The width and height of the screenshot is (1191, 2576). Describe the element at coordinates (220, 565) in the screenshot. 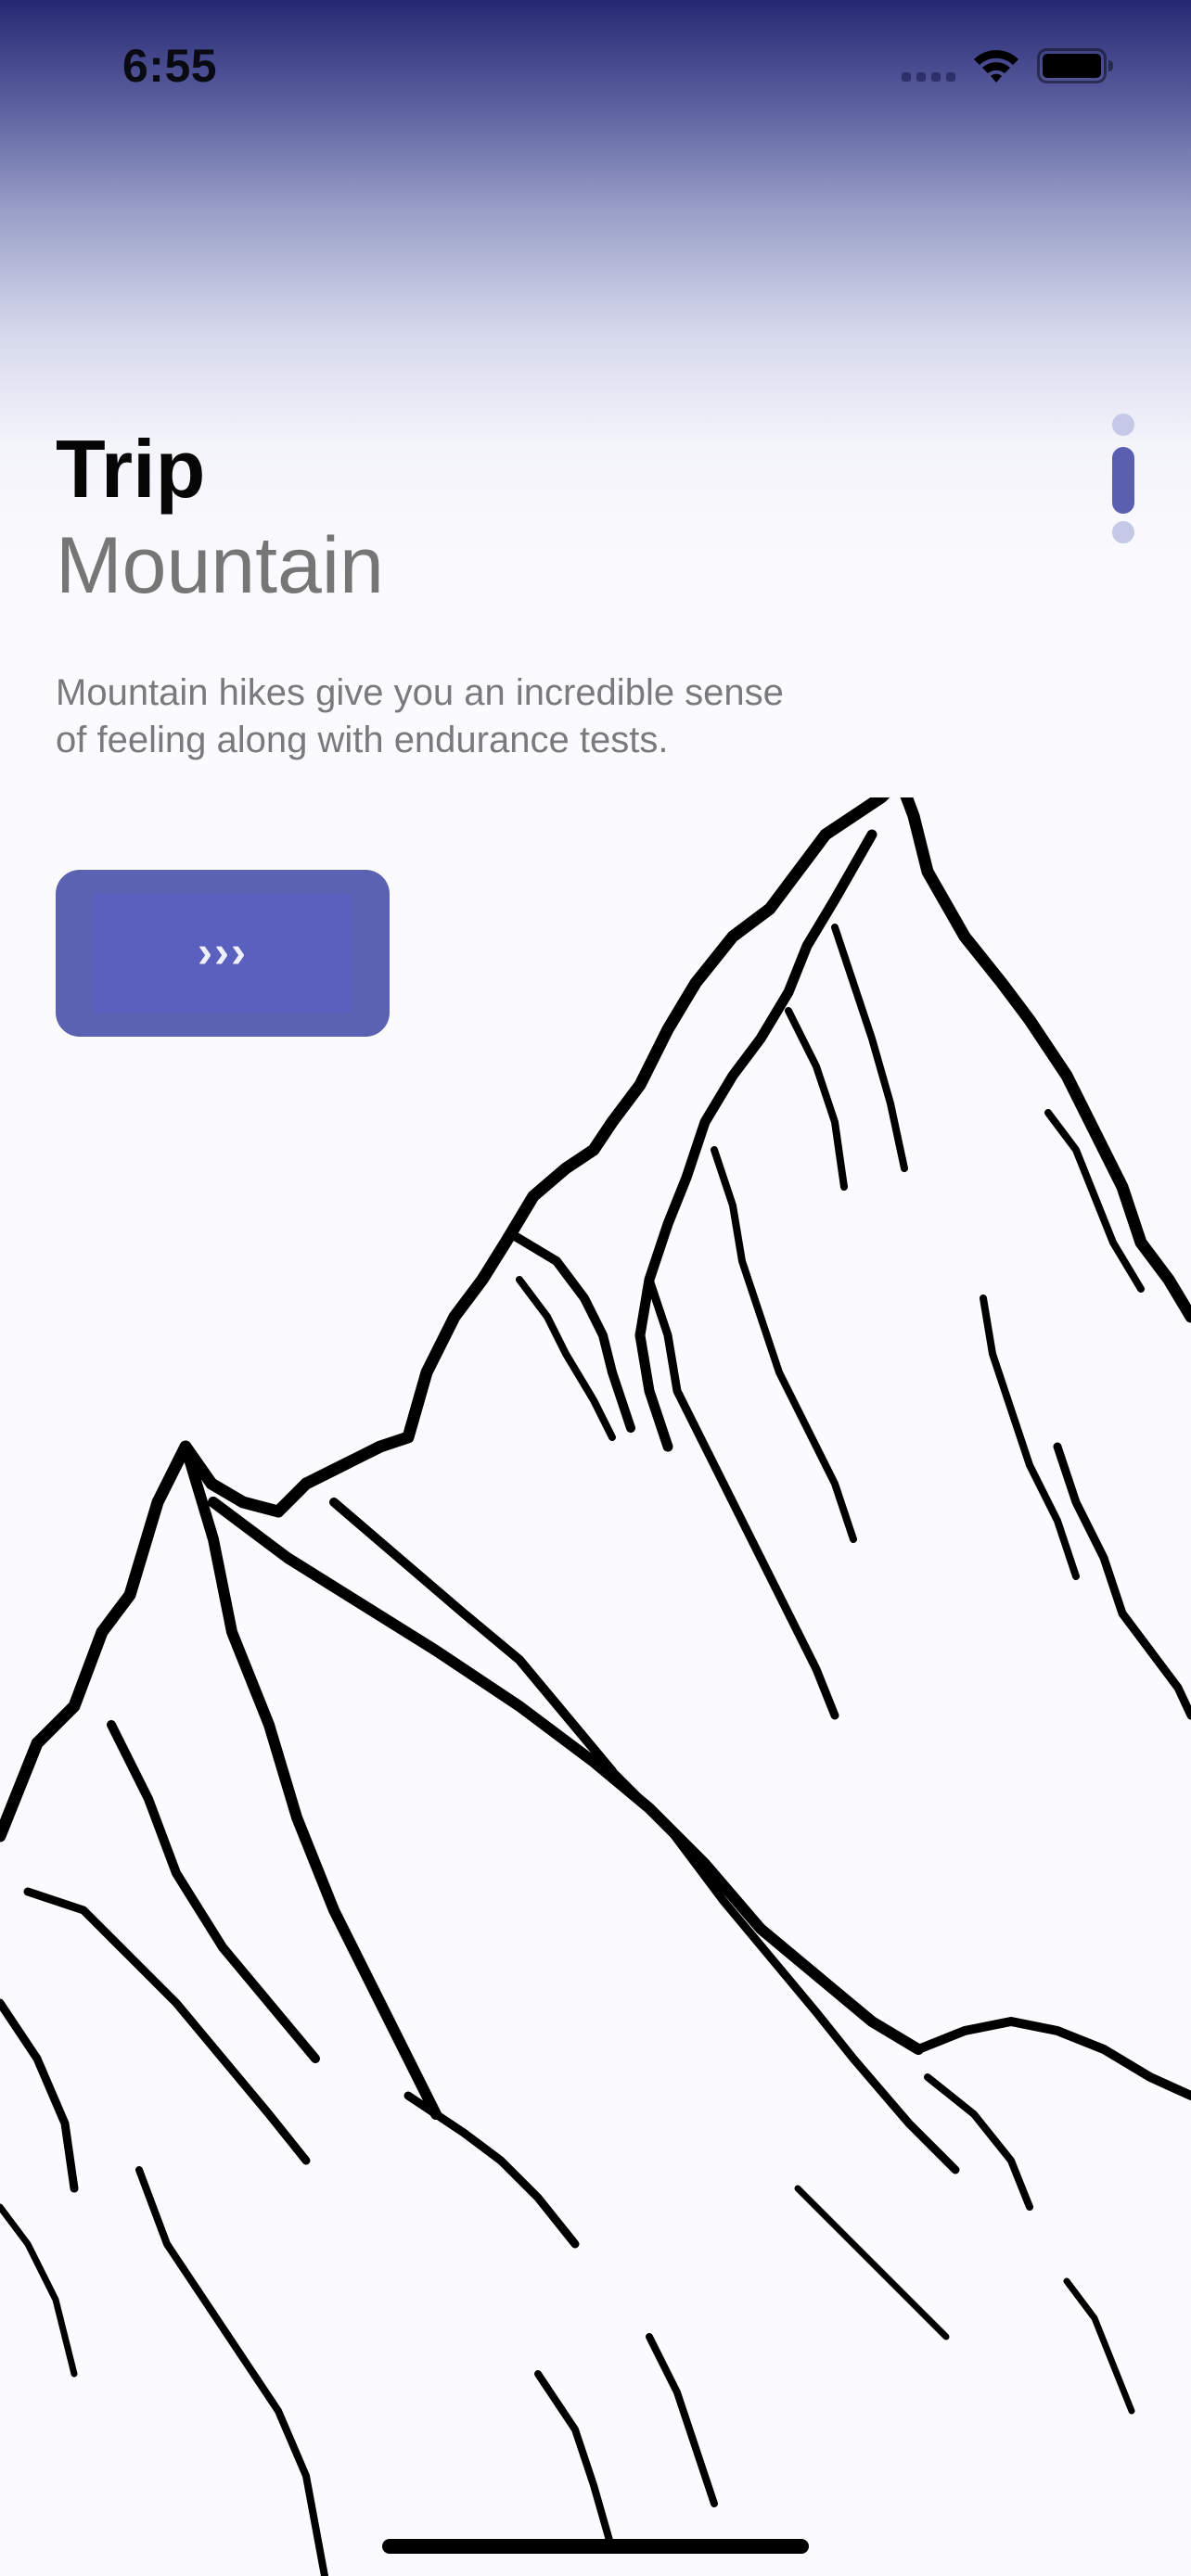

I see `page-subtitle: Mountain` at that location.